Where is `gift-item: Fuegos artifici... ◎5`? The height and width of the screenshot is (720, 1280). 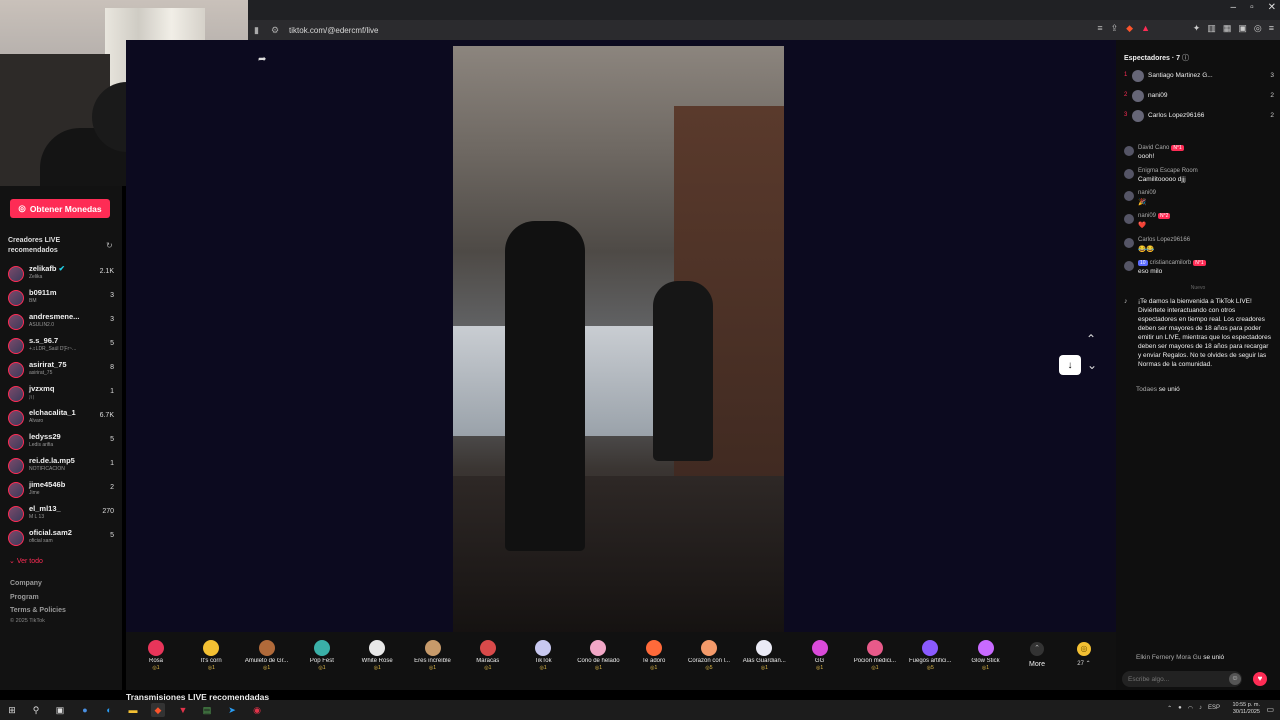 gift-item: Fuegos artifici... ◎5 is located at coordinates (930, 655).